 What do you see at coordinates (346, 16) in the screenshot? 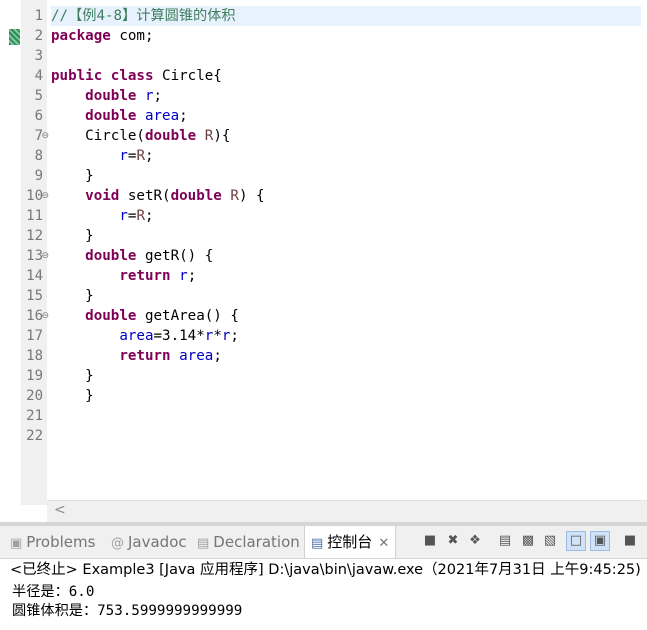
I see `code-line: //【例4-8】计算圆锥的体积` at bounding box center [346, 16].